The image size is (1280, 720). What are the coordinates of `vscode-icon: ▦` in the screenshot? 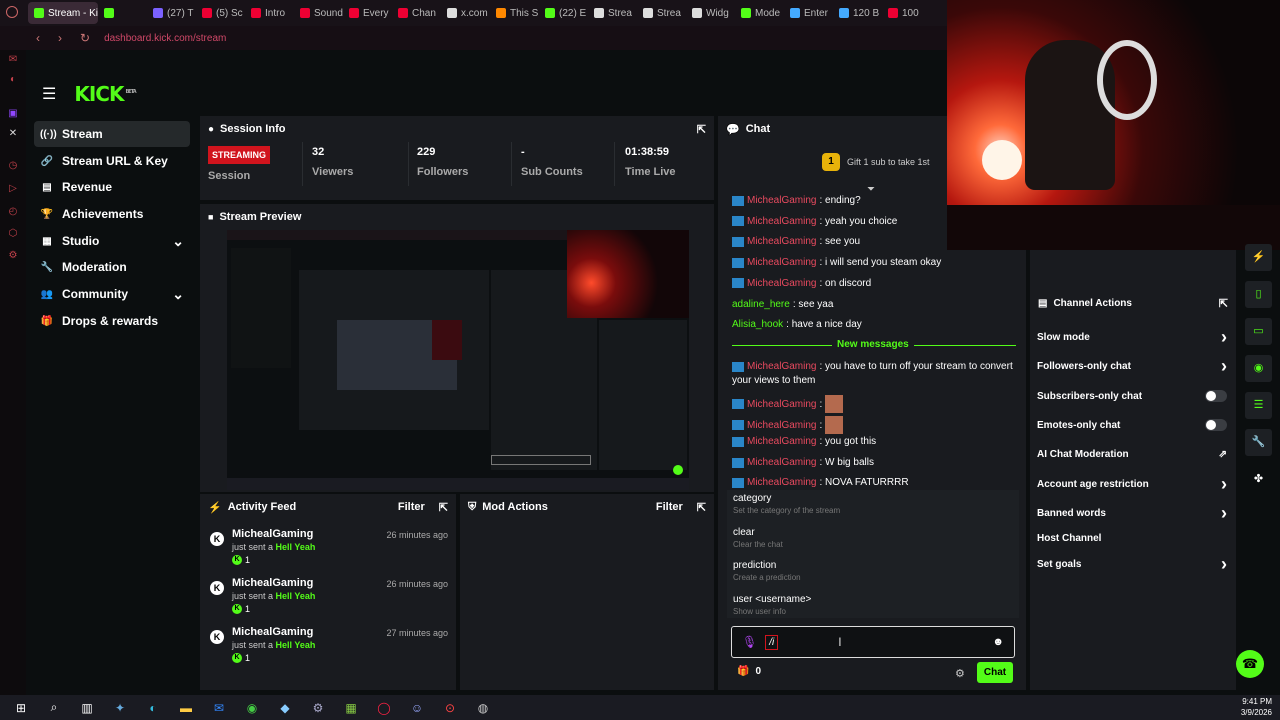 It's located at (351, 708).